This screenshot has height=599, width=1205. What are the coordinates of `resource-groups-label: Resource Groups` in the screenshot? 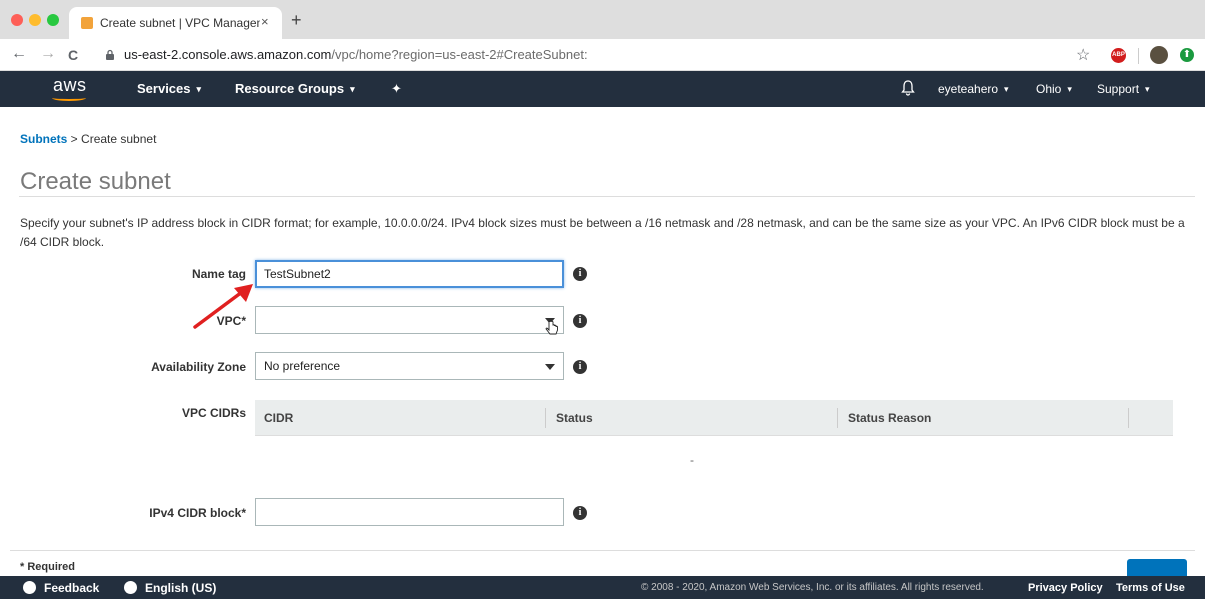 It's located at (290, 88).